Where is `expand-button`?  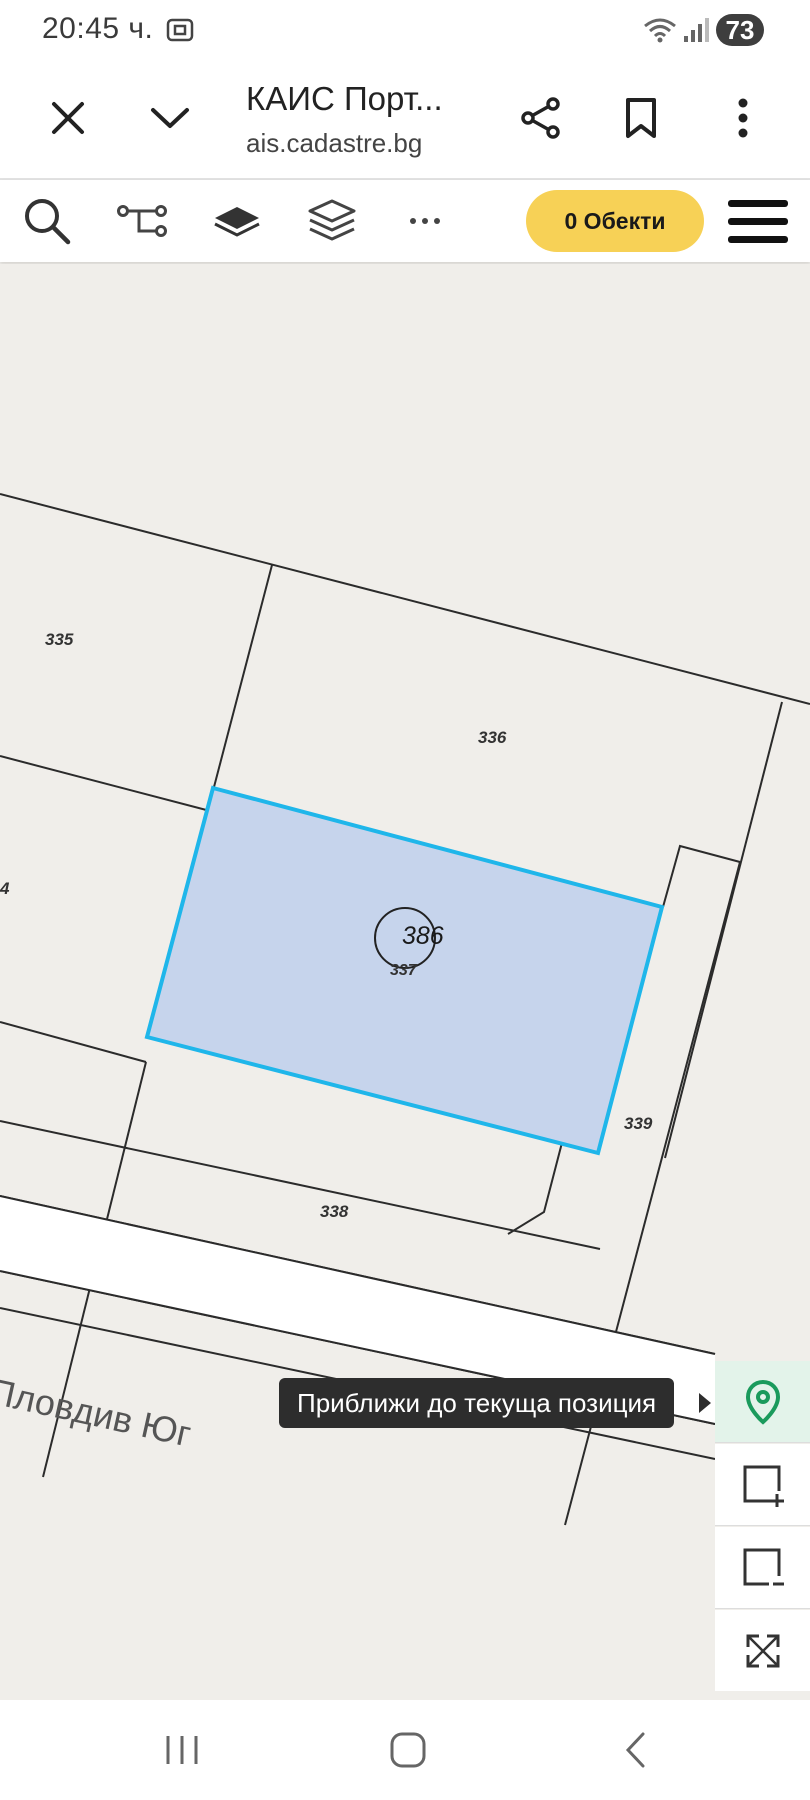 expand-button is located at coordinates (170, 118).